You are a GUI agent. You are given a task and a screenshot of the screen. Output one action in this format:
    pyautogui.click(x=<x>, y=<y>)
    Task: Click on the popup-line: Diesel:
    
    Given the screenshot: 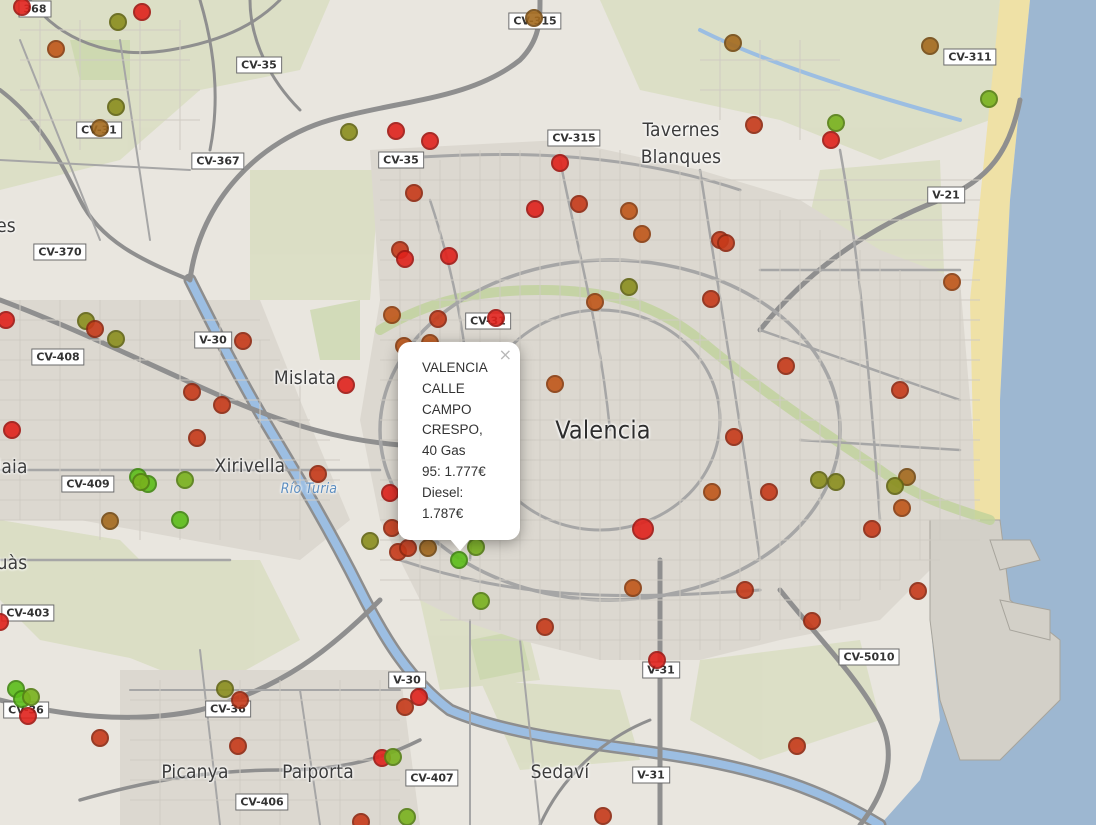 What is the action you would take?
    pyautogui.click(x=443, y=492)
    